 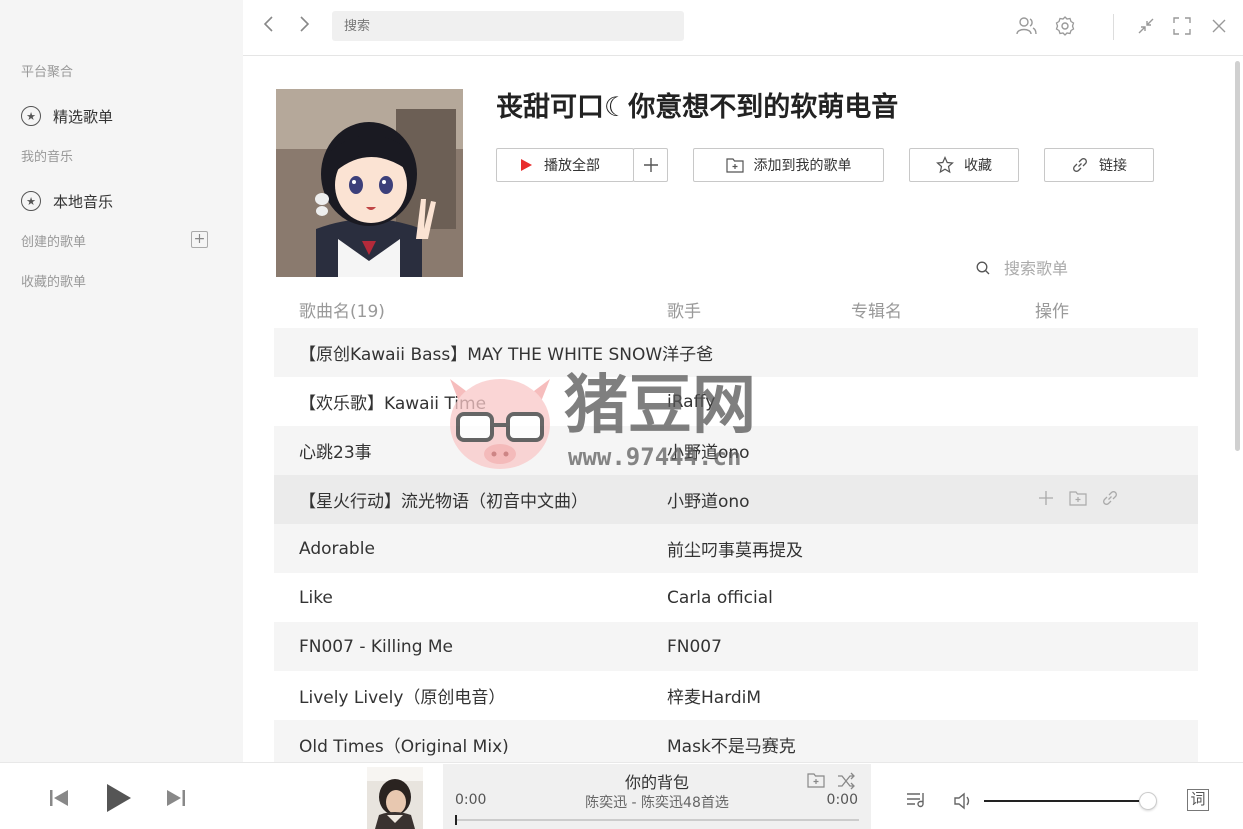 I want to click on table-row: Lively Lively（原创电音） 梓麦HardiM, so click(x=736, y=695).